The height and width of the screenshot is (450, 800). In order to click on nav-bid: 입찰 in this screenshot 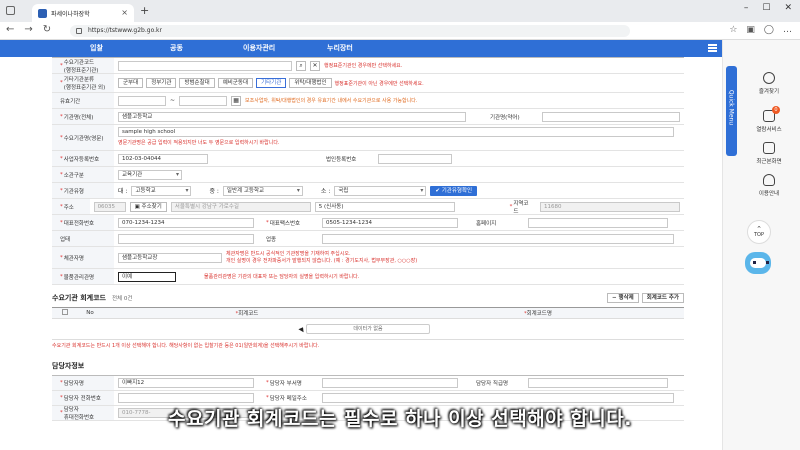, I will do `click(96, 48)`.